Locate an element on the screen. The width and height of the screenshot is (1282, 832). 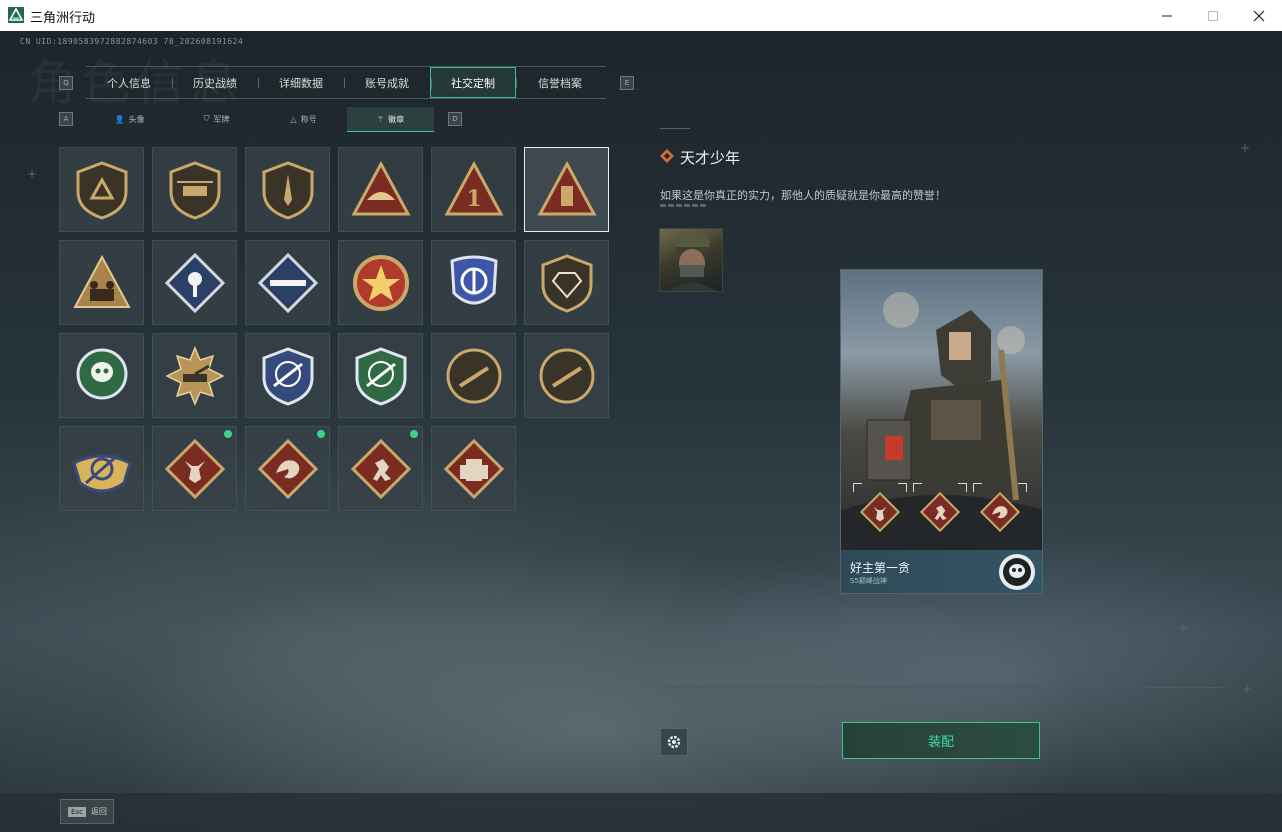
missile-diamond-badge-icon is located at coordinates (288, 283).